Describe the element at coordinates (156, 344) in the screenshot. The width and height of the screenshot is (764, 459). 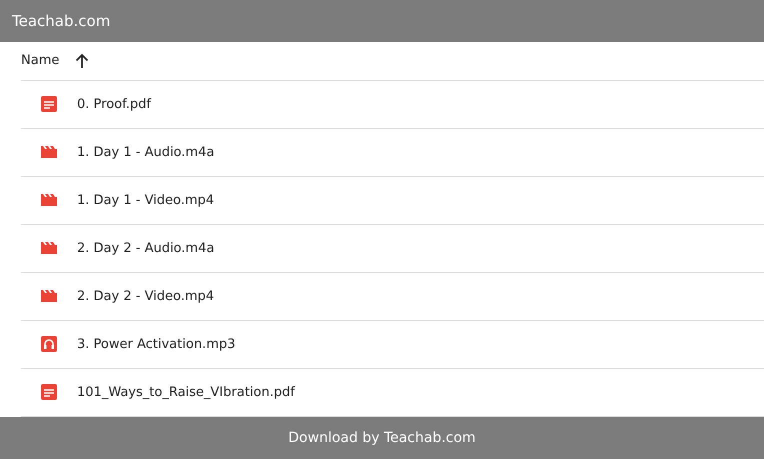
I see `file-name: 3. Power Activation.mp3` at that location.